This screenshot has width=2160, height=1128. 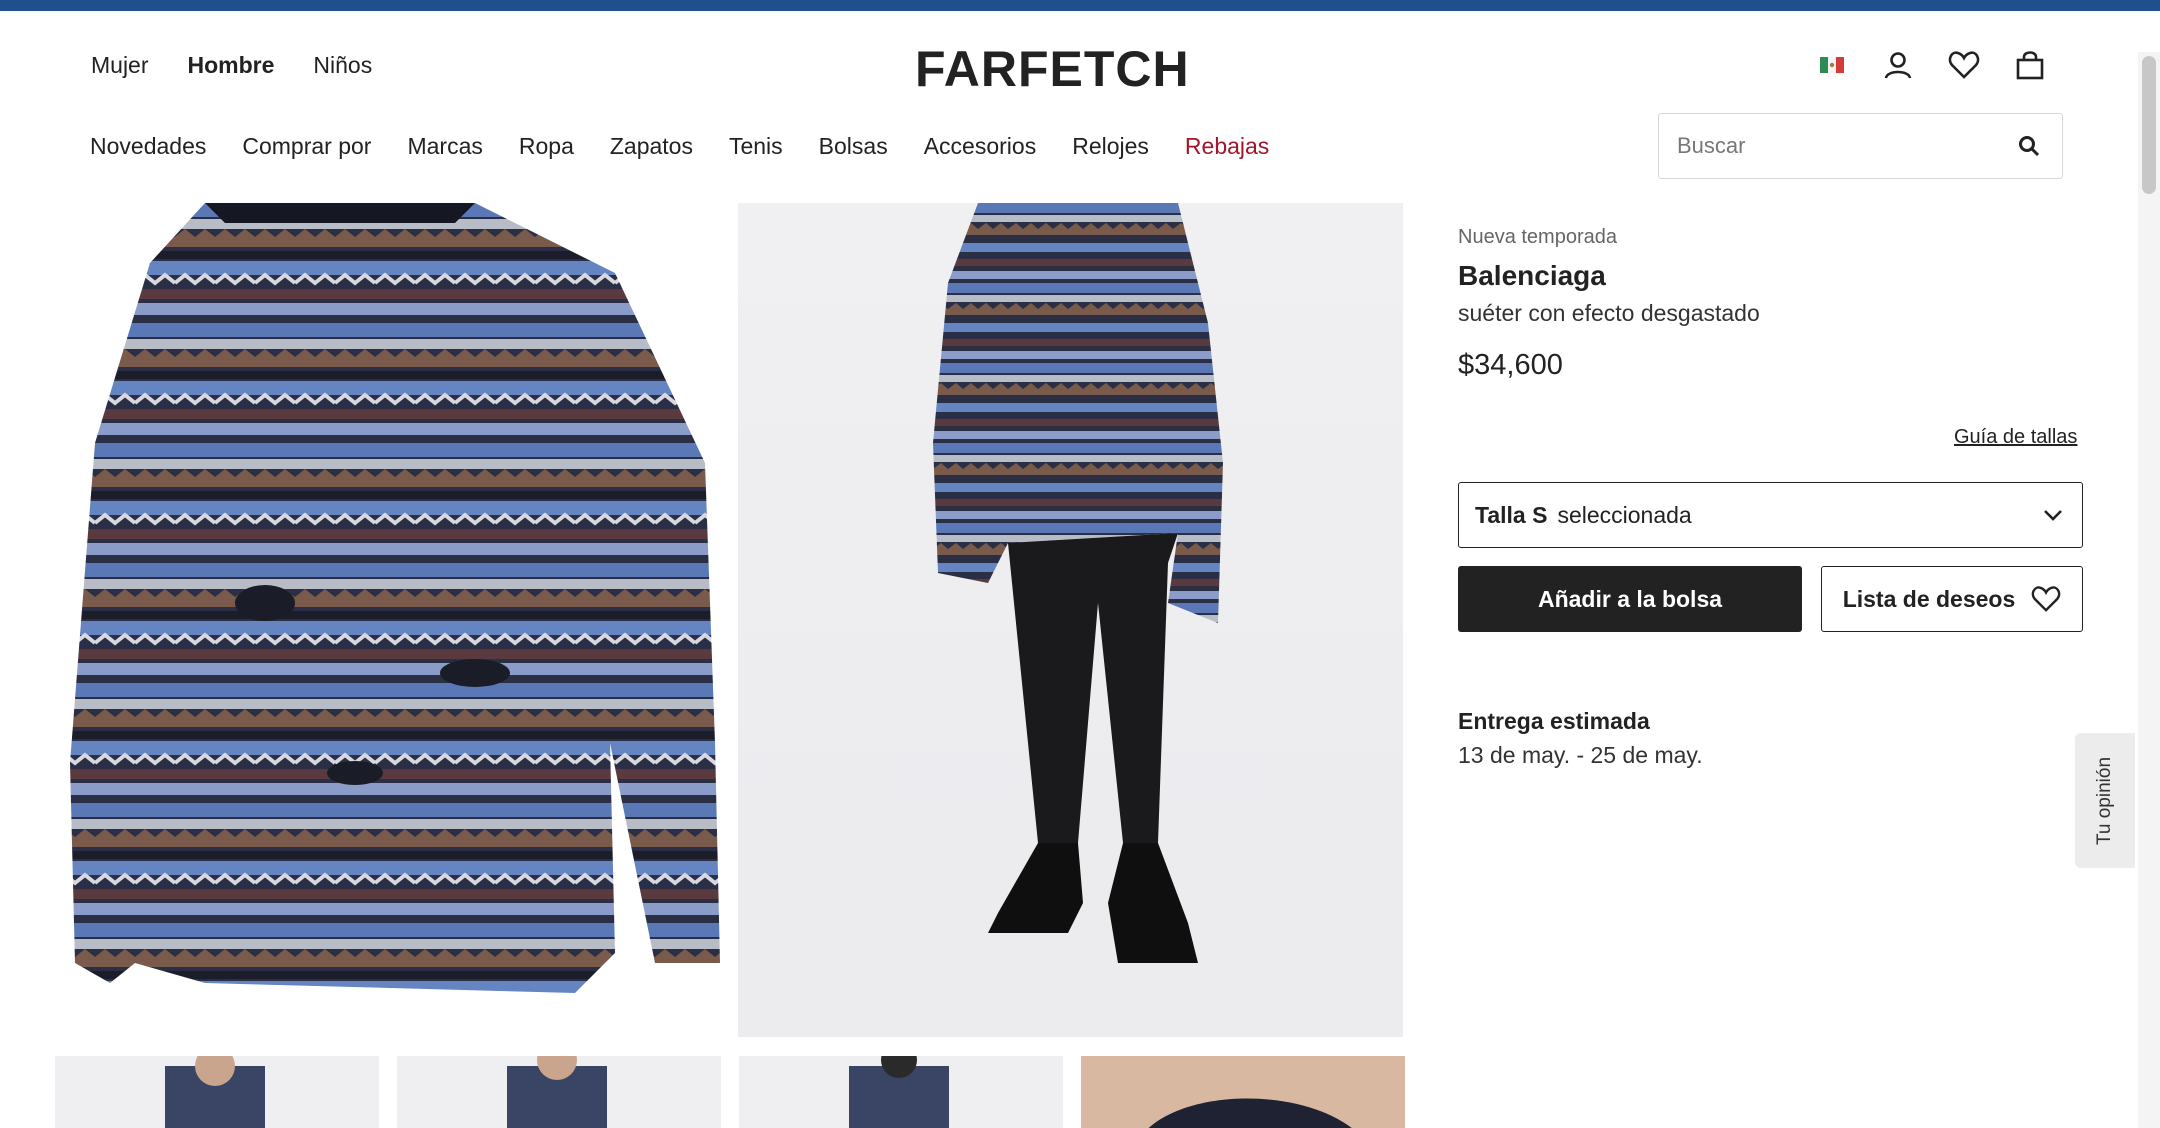 What do you see at coordinates (120, 65) in the screenshot?
I see `gender-tab-mujer: Mujer` at bounding box center [120, 65].